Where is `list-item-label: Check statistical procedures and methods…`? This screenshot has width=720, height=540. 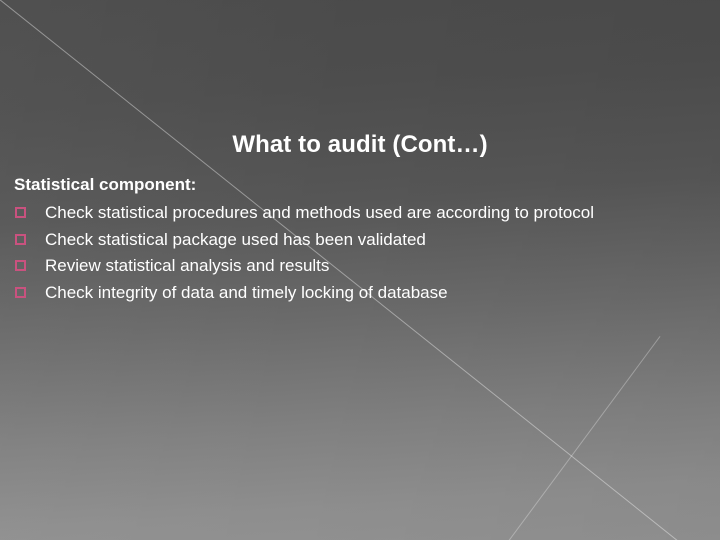 list-item-label: Check statistical procedures and methods… is located at coordinates (320, 212).